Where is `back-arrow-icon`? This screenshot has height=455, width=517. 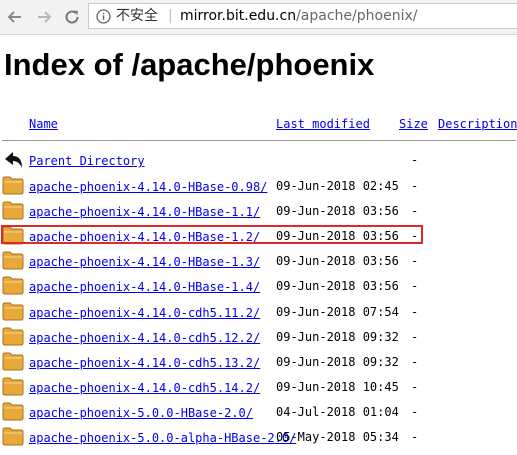
back-arrow-icon is located at coordinates (14, 17).